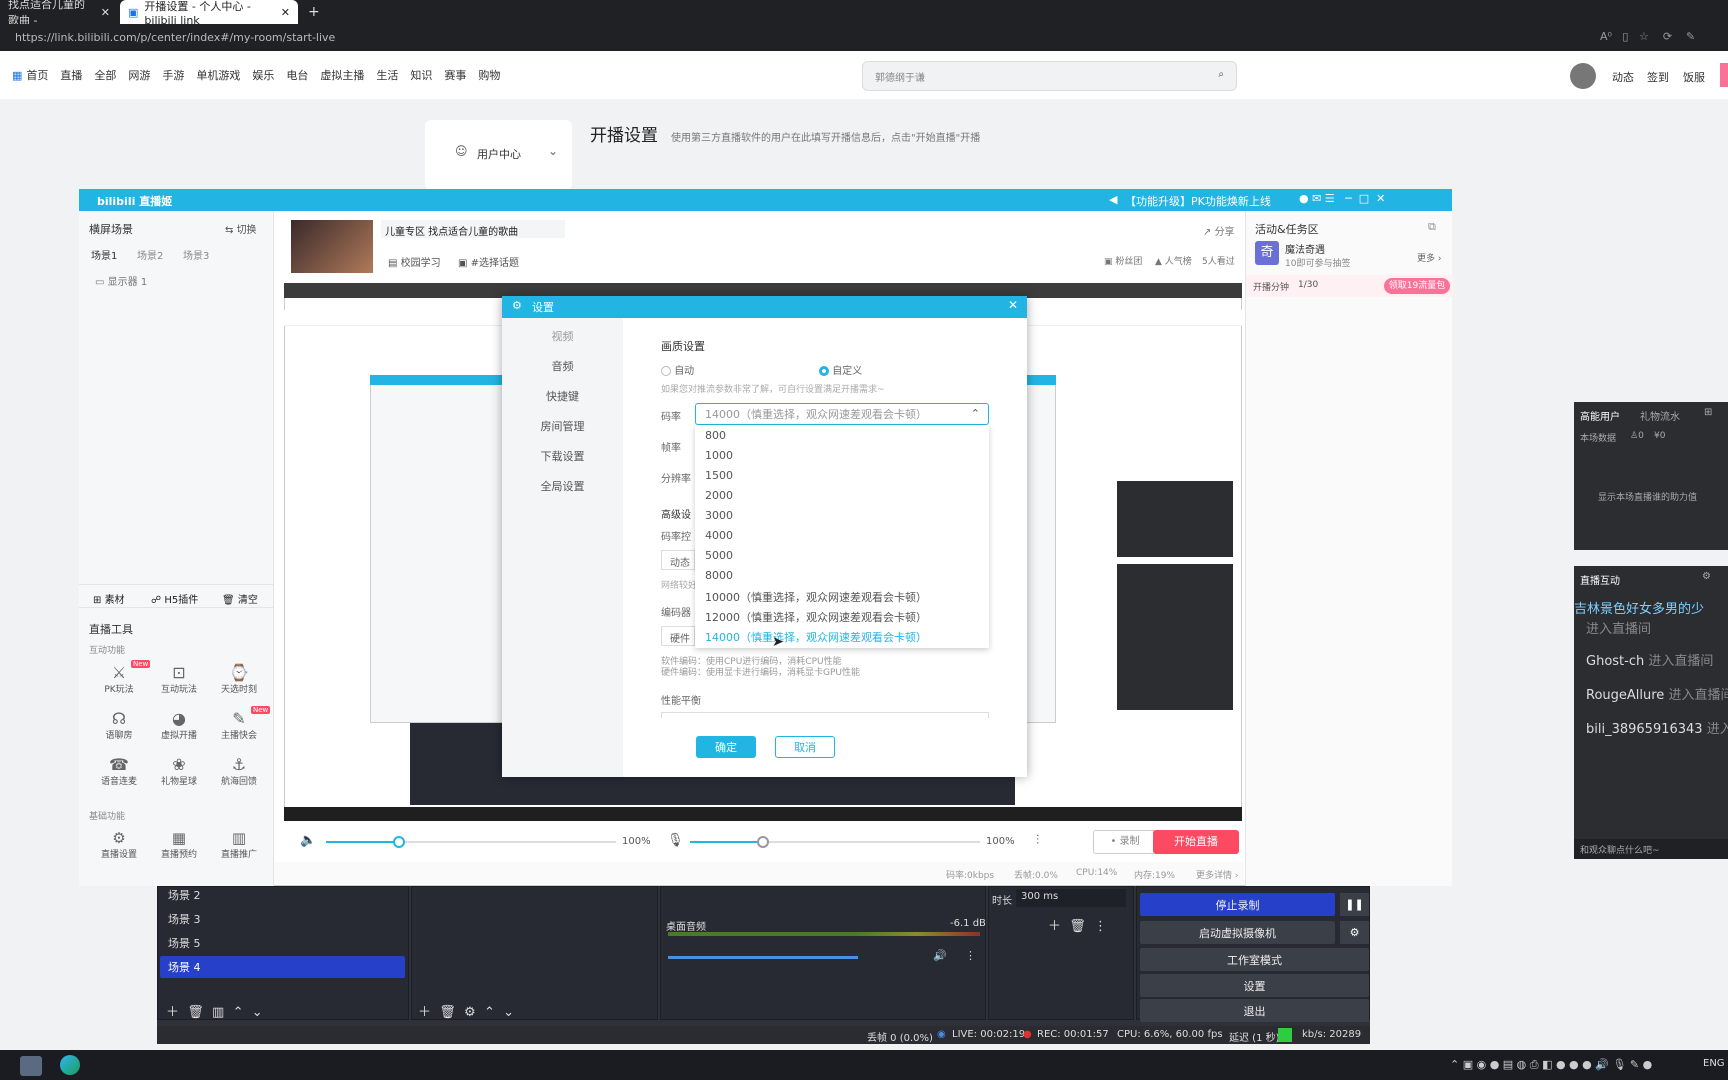 This screenshot has width=1728, height=1080. Describe the element at coordinates (121, 280) in the screenshot. I see `source-item: ▭ 显示器 1` at that location.